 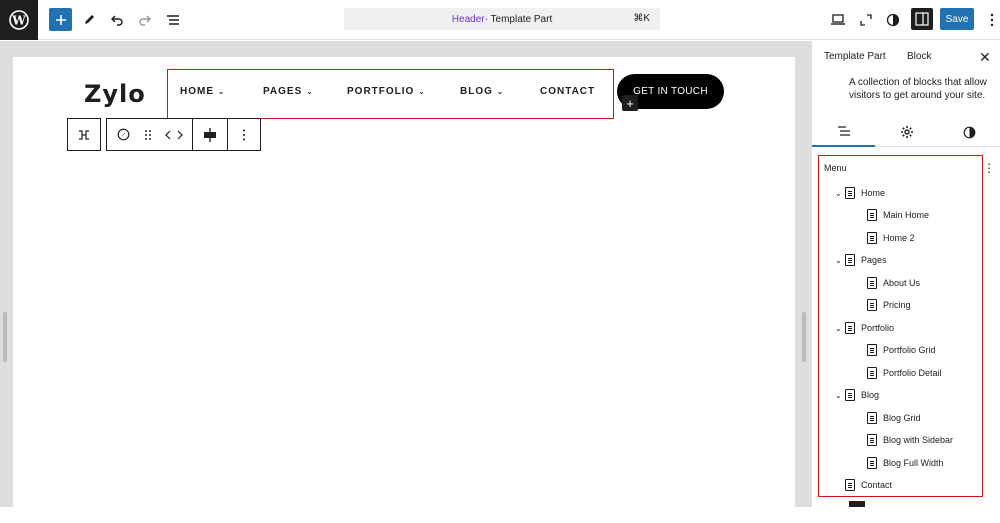 What do you see at coordinates (901, 350) in the screenshot?
I see `menu-tree-item: Portfolio Grid` at bounding box center [901, 350].